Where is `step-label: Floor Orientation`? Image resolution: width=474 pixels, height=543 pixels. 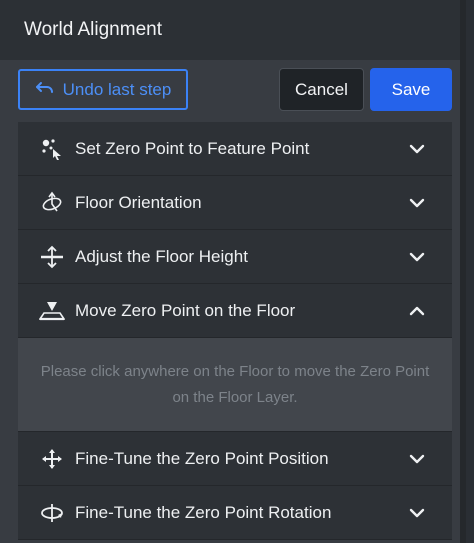
step-label: Floor Orientation is located at coordinates (138, 202).